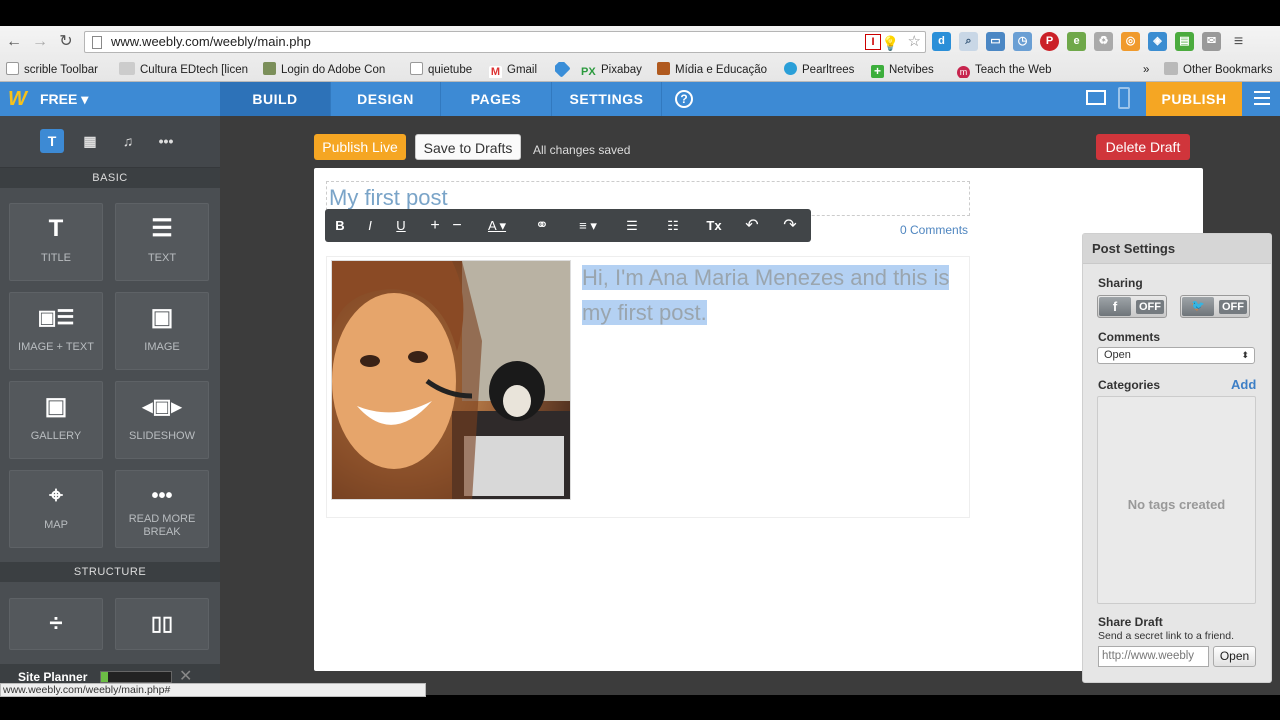  I want to click on italic-button: I, so click(370, 225).